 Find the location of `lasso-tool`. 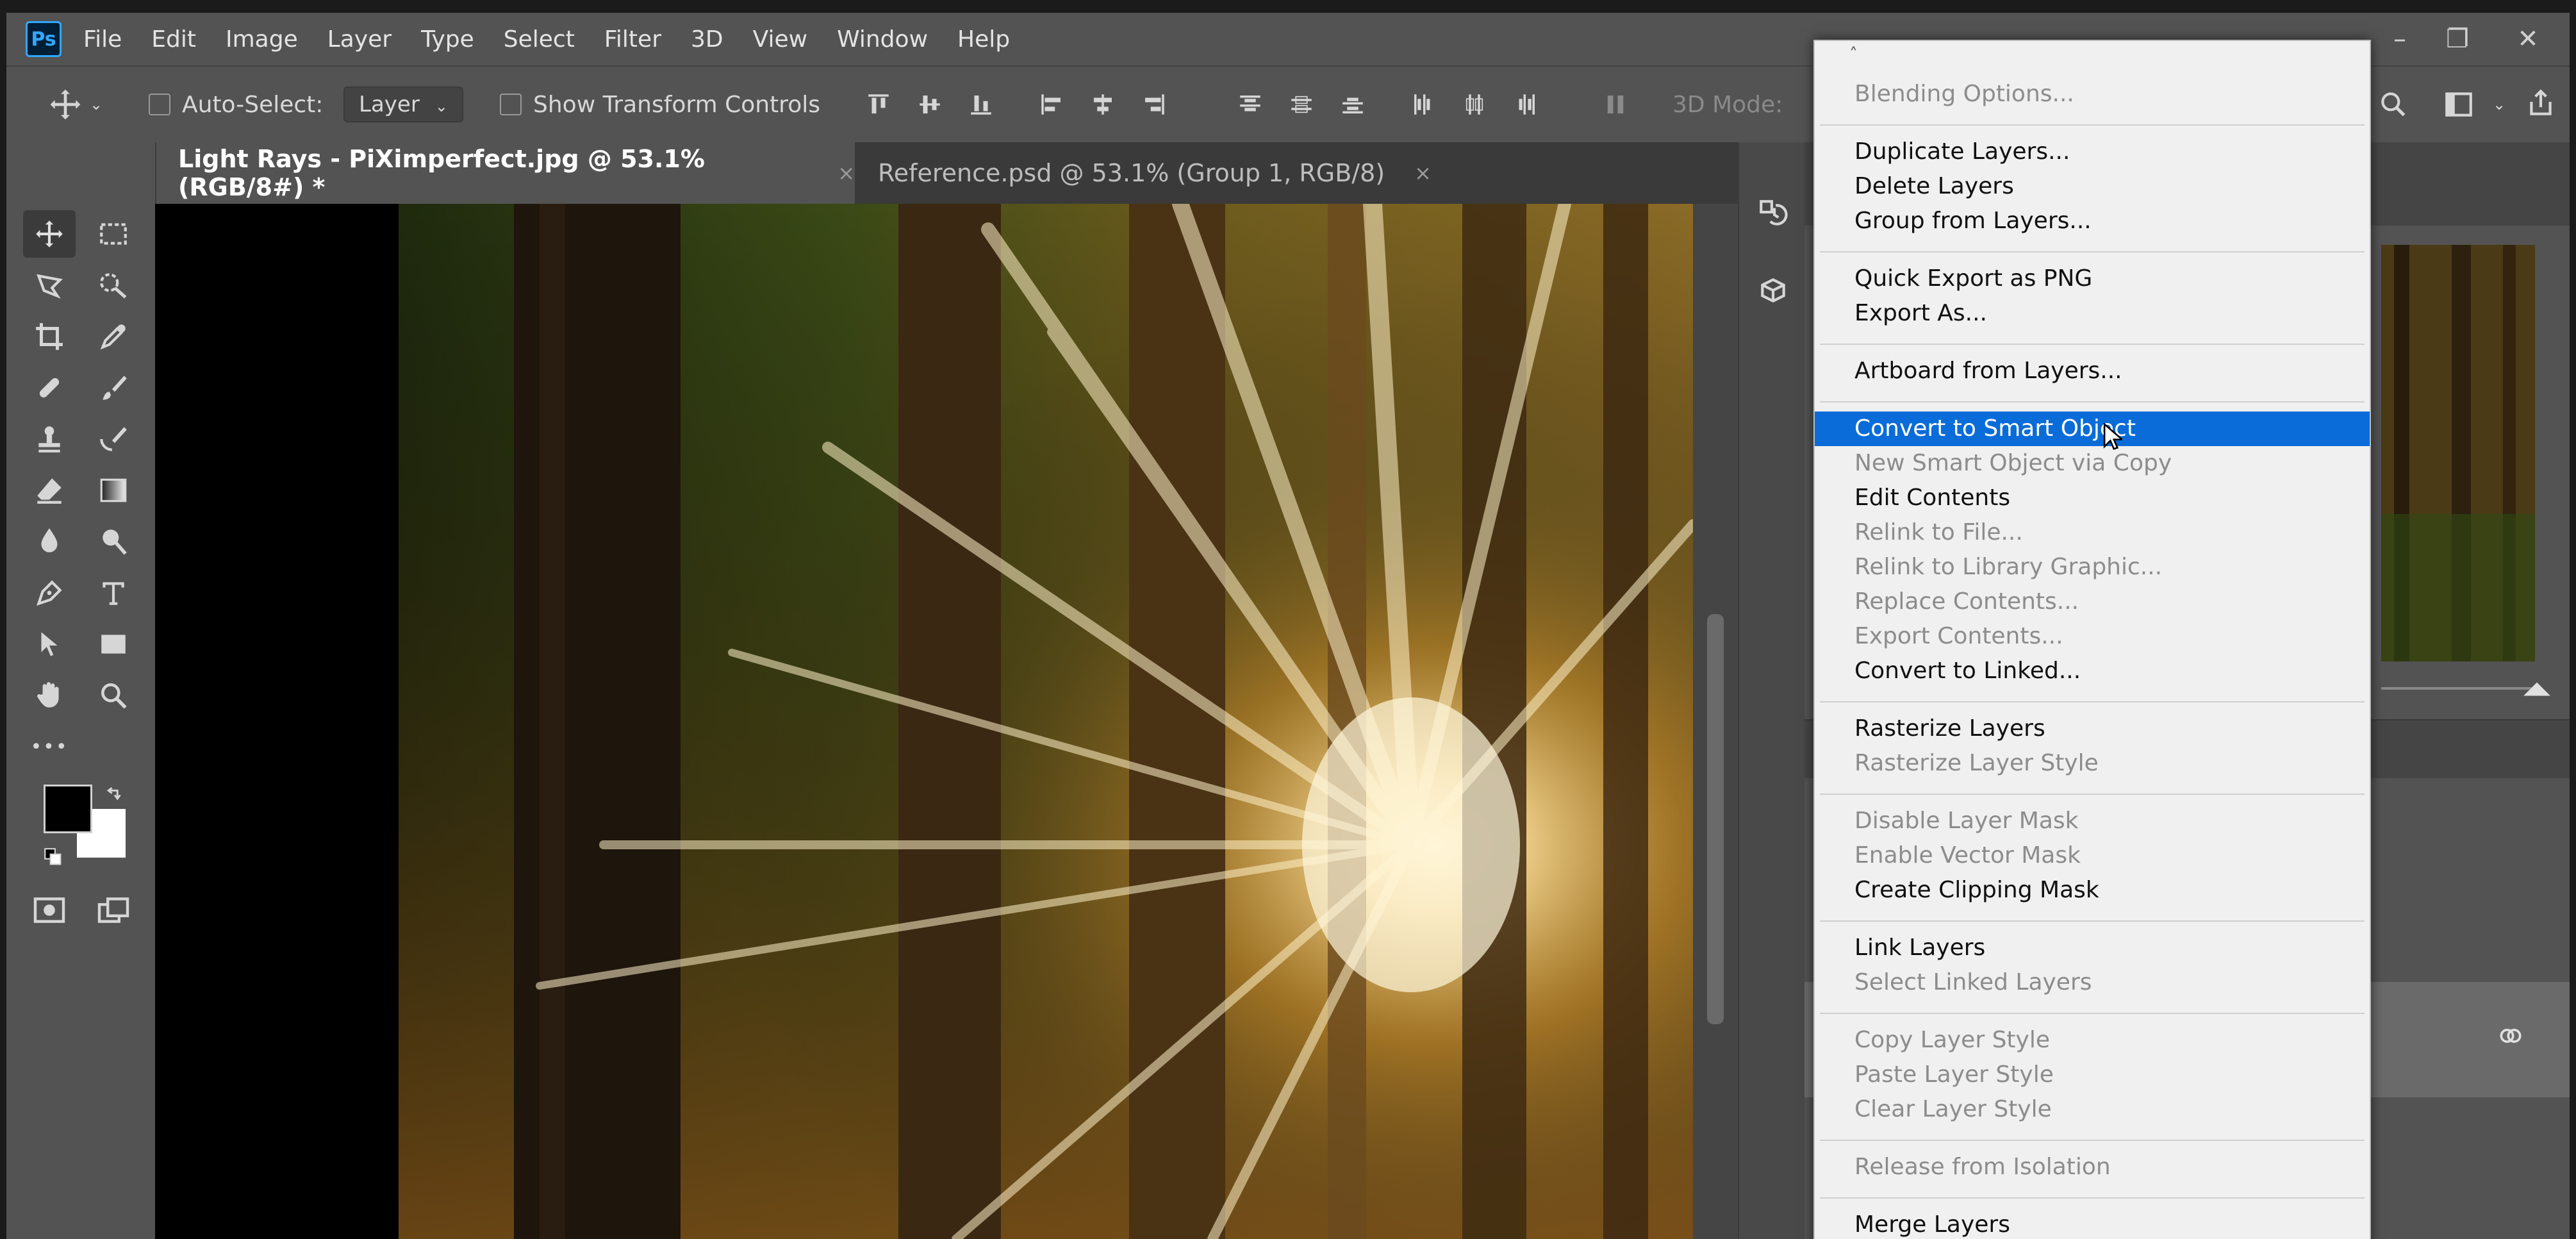

lasso-tool is located at coordinates (49, 285).